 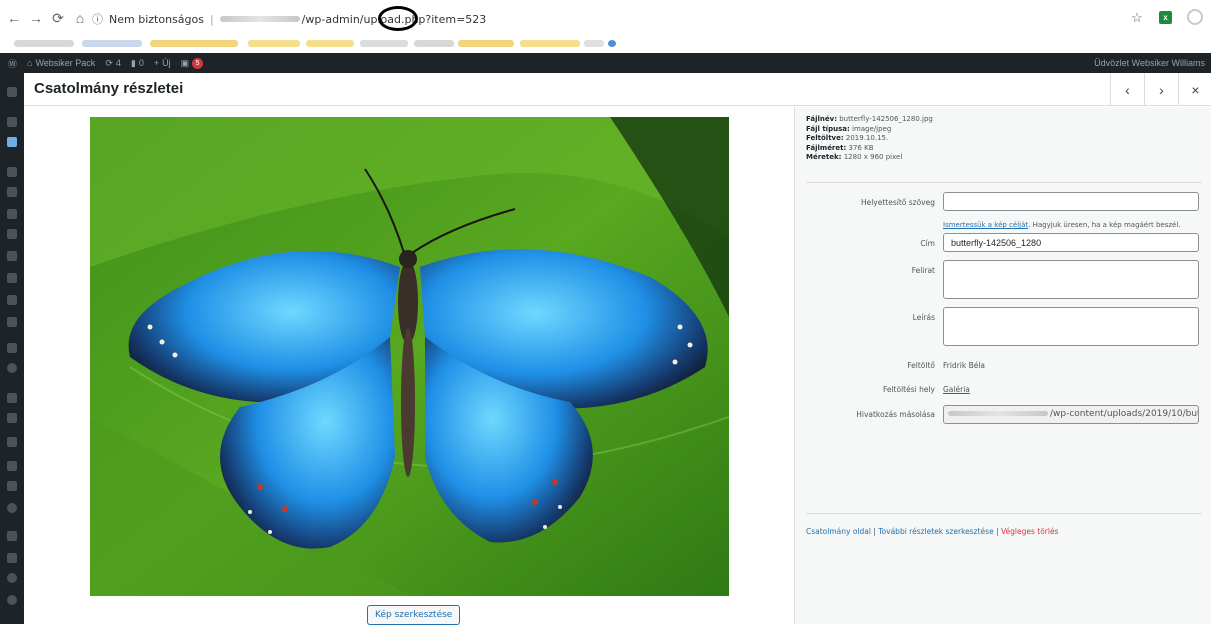 I want to click on greeting: Üdvözlet Websiker Williams, so click(x=1149, y=63).